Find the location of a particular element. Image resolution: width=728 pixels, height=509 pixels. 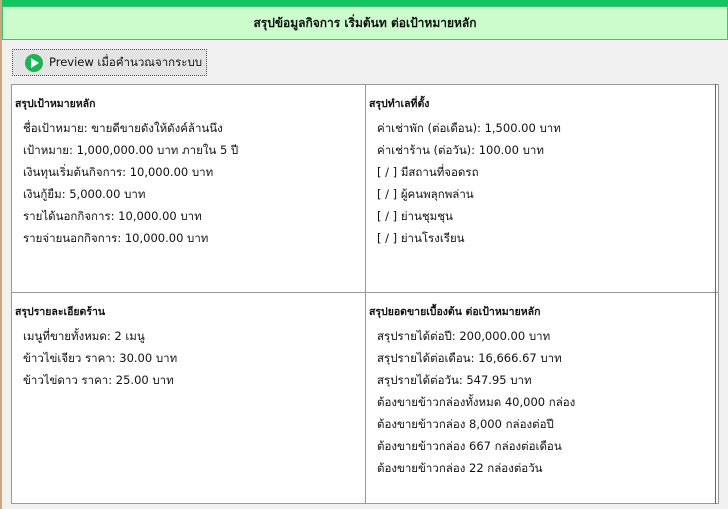

panel-line: [ / ] มีสถานที่จอดรถ is located at coordinates (428, 172).